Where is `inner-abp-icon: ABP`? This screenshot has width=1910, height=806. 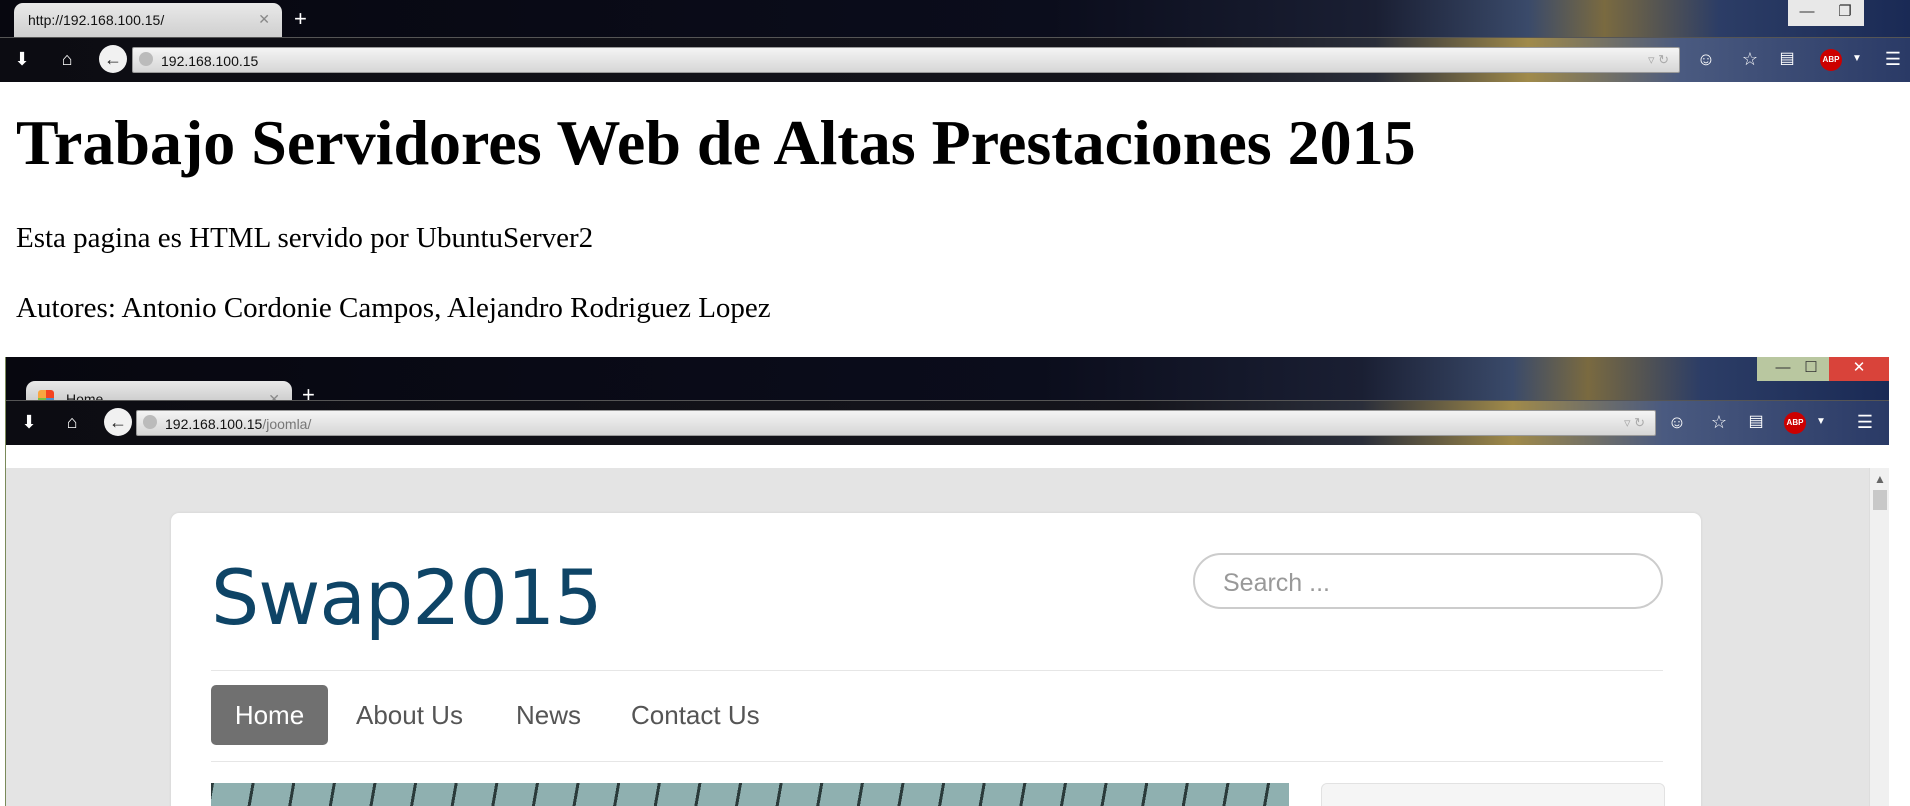 inner-abp-icon: ABP is located at coordinates (1795, 423).